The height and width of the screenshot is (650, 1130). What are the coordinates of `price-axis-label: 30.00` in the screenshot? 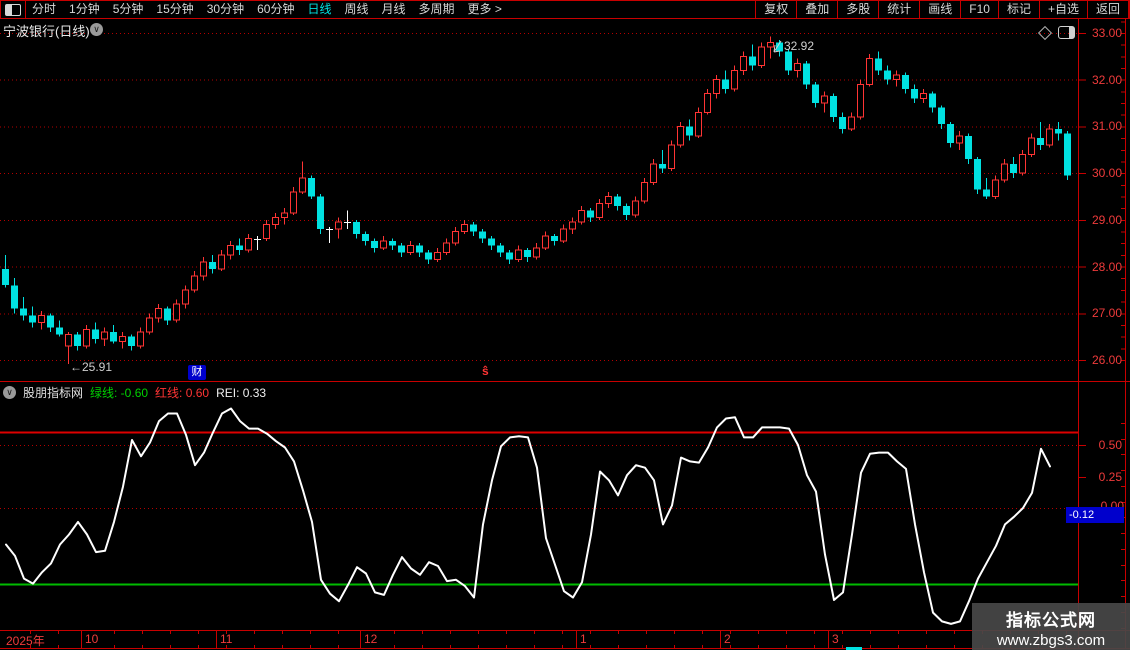 It's located at (1106, 173).